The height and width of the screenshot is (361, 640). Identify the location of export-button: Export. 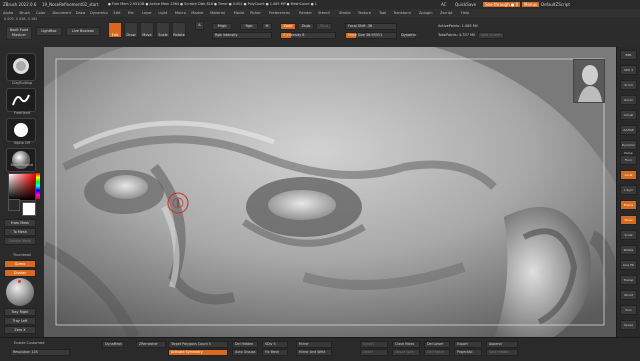
(468, 344).